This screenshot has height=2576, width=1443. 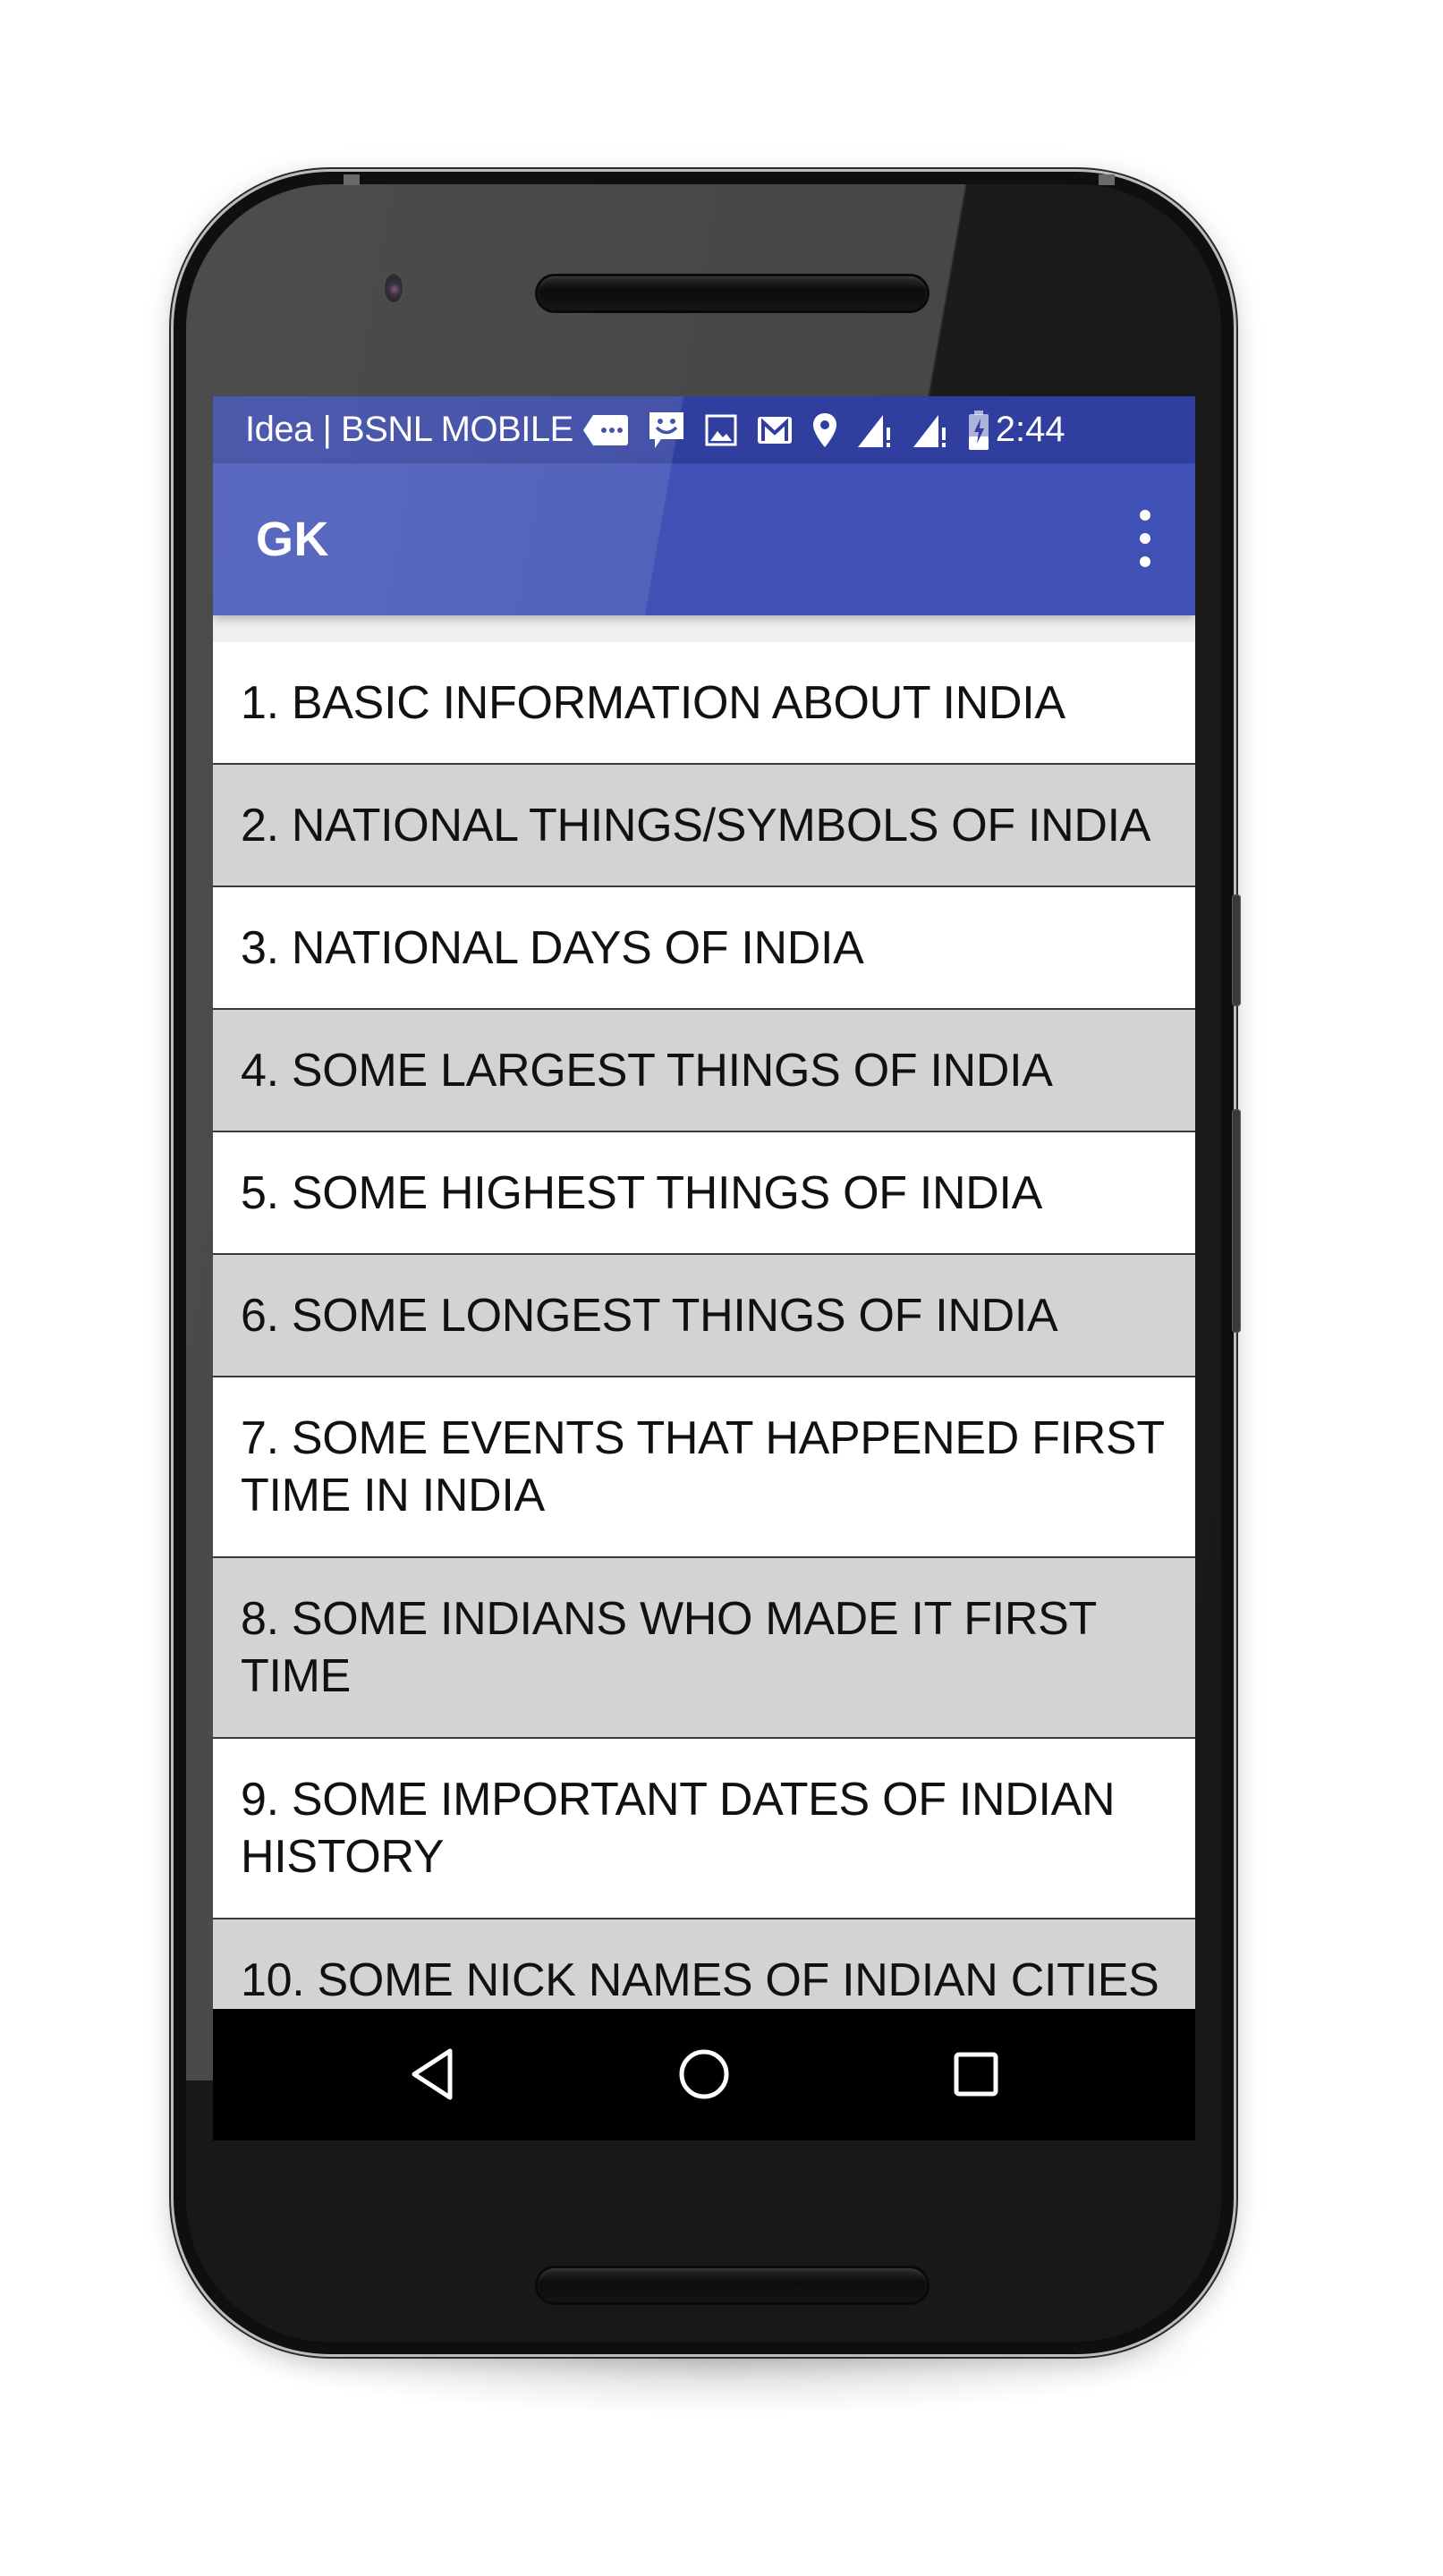 I want to click on list-item-label: 1. BASIC INFORMATION ABOUT INDIA, so click(x=653, y=702).